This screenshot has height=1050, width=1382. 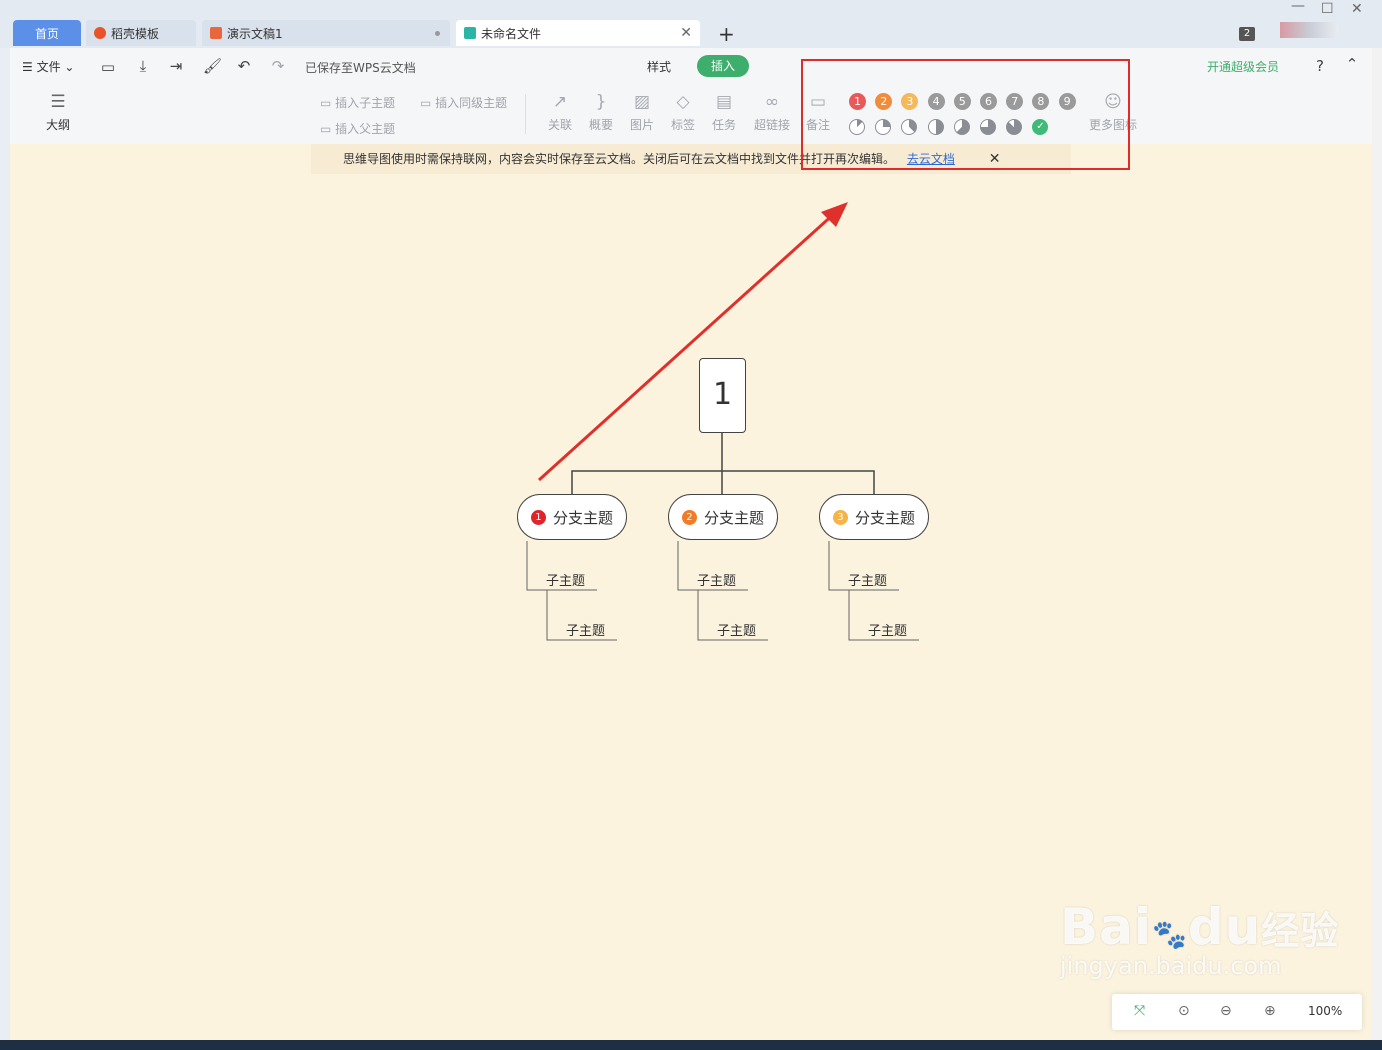 What do you see at coordinates (692, 342) in the screenshot?
I see `annotation-red-arrow` at bounding box center [692, 342].